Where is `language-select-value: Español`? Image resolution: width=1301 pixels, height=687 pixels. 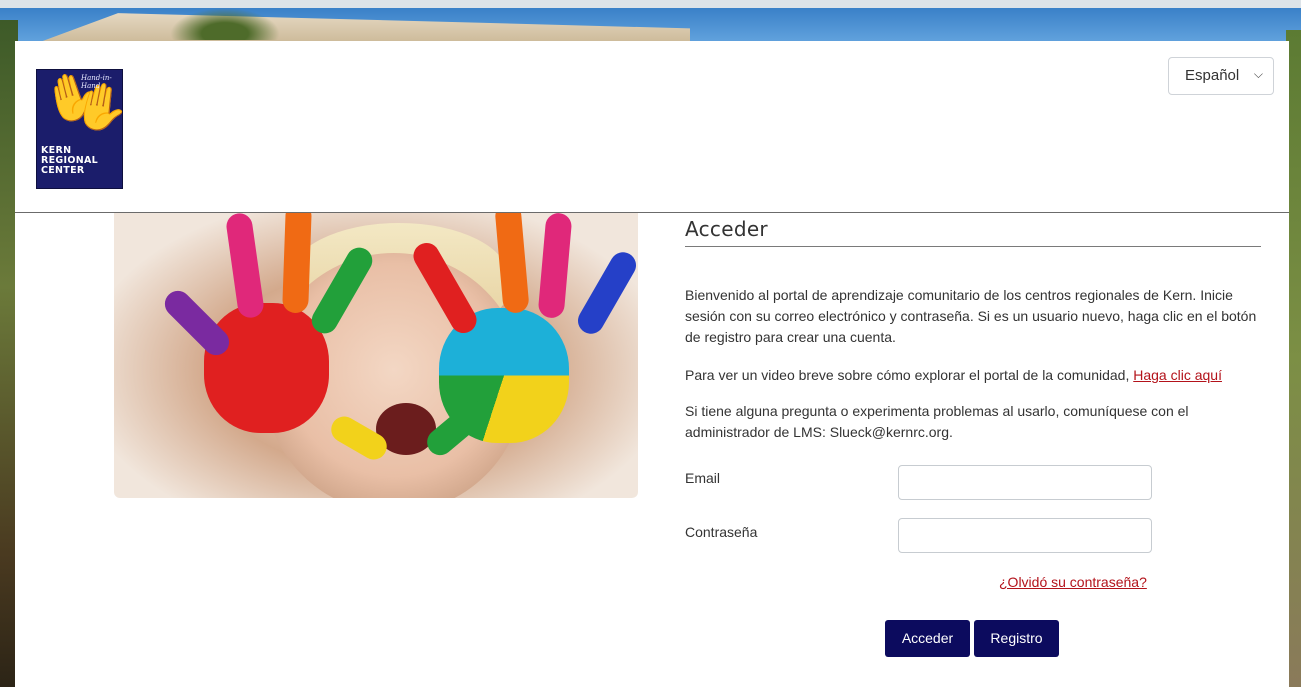
language-select-value: Español is located at coordinates (1212, 75).